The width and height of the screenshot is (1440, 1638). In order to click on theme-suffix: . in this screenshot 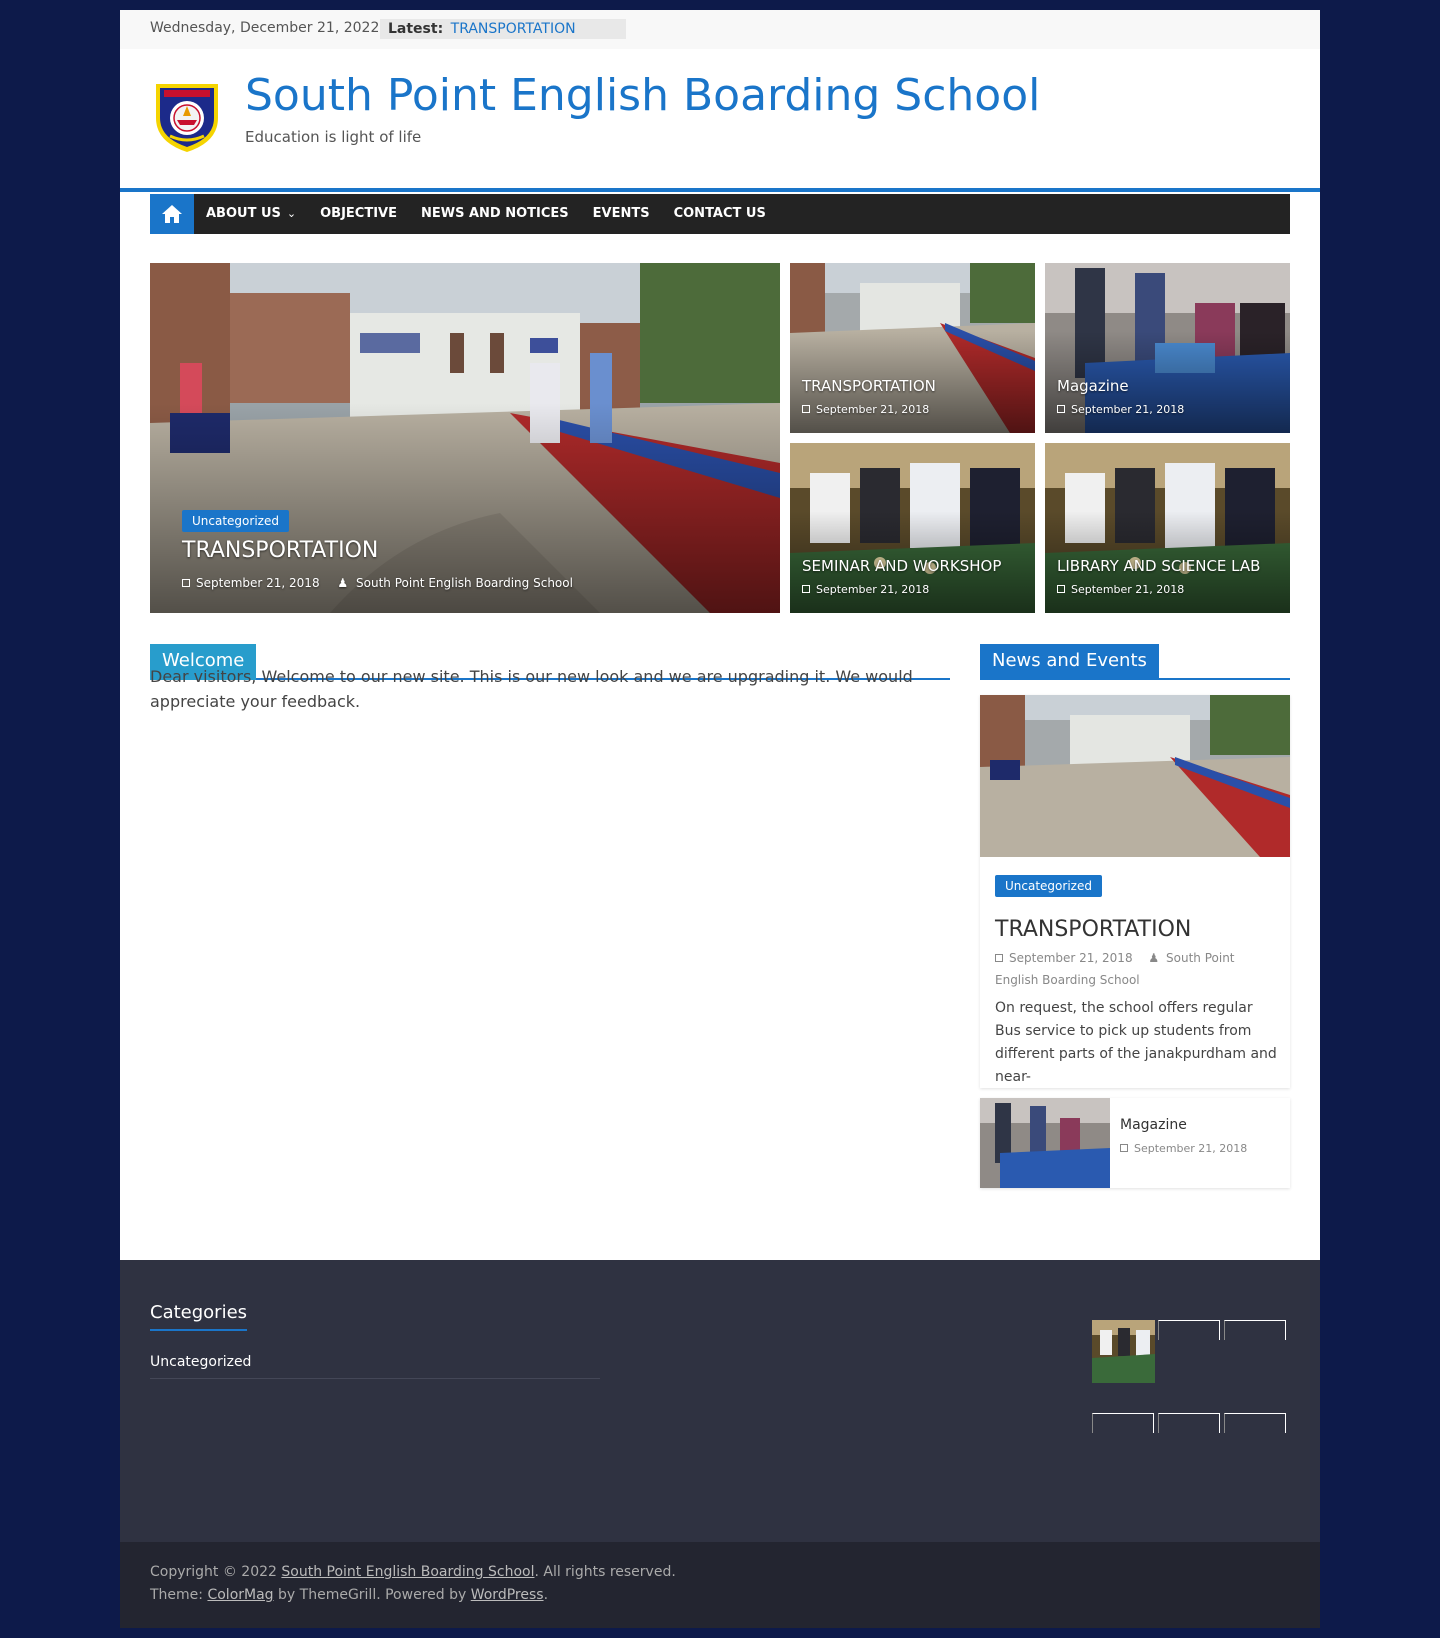, I will do `click(546, 1595)`.